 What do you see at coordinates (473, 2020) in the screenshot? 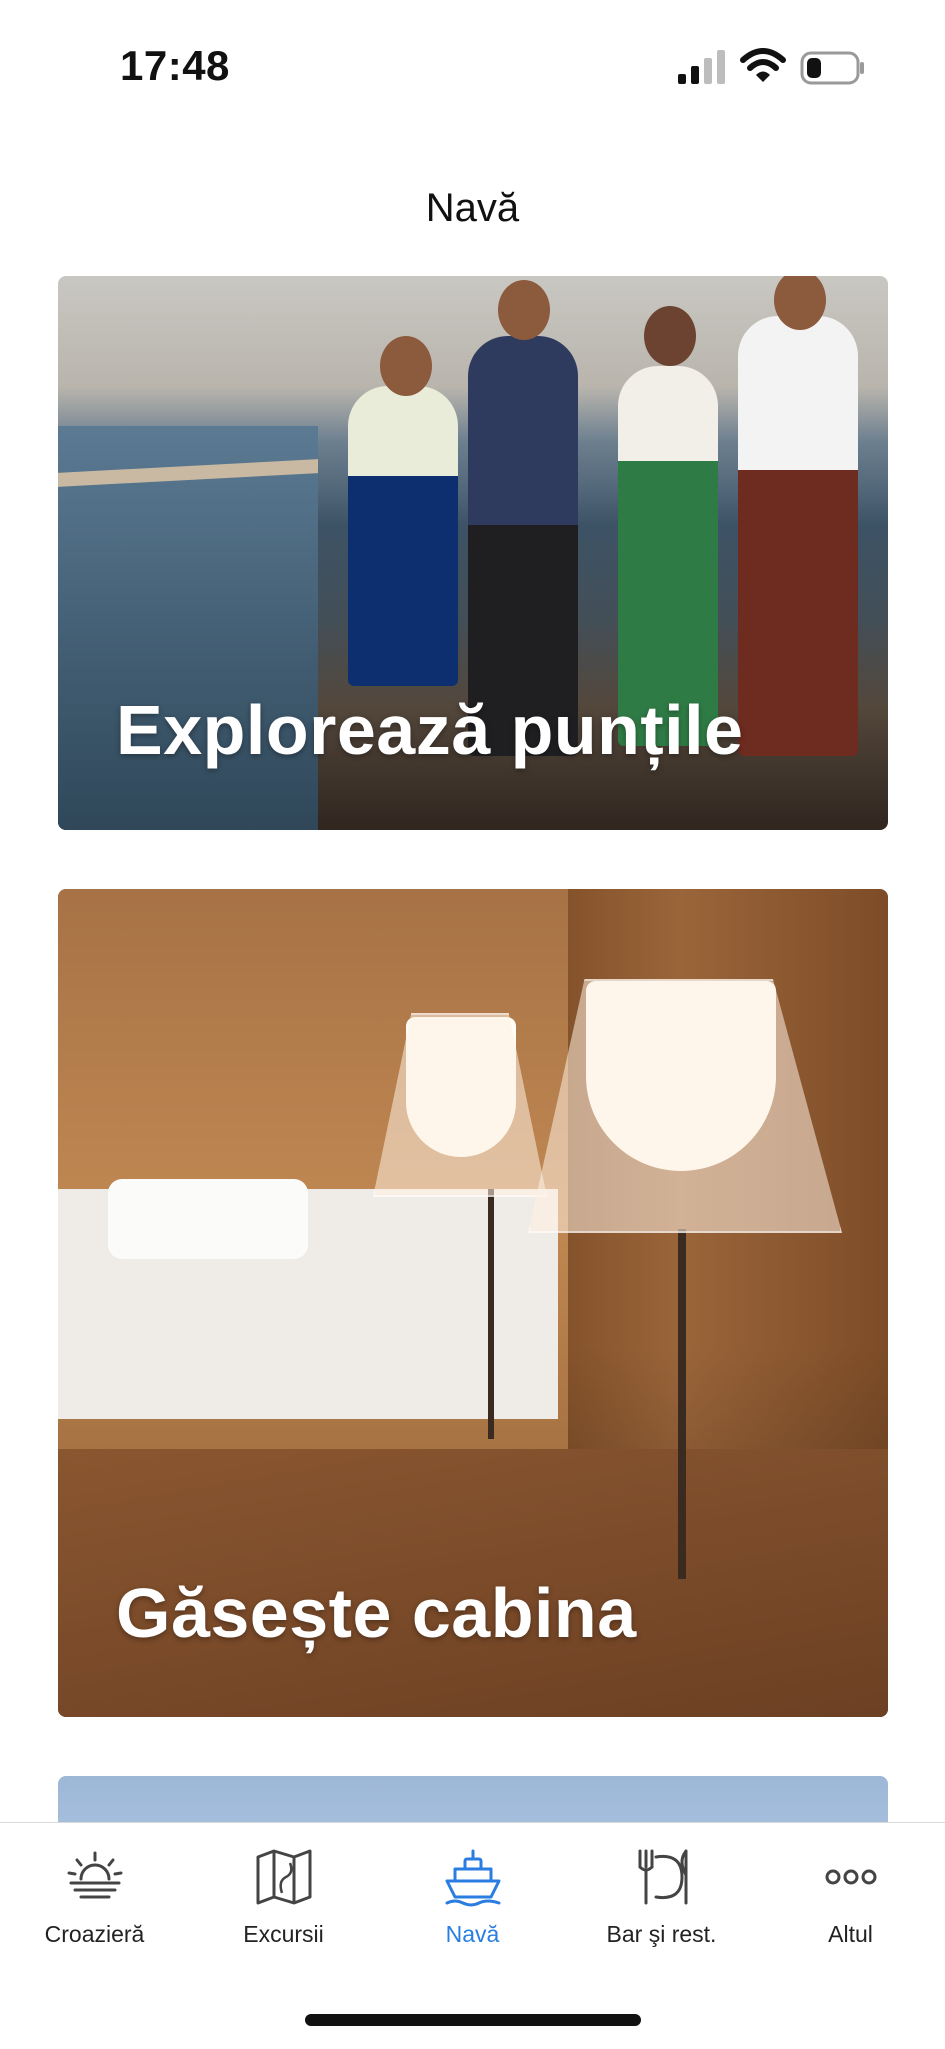
I see `home-indicator` at bounding box center [473, 2020].